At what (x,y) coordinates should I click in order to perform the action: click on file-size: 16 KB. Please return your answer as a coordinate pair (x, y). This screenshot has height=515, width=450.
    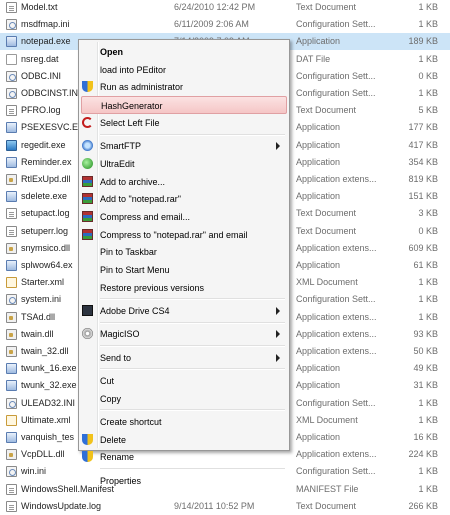
    Looking at the image, I should click on (425, 437).